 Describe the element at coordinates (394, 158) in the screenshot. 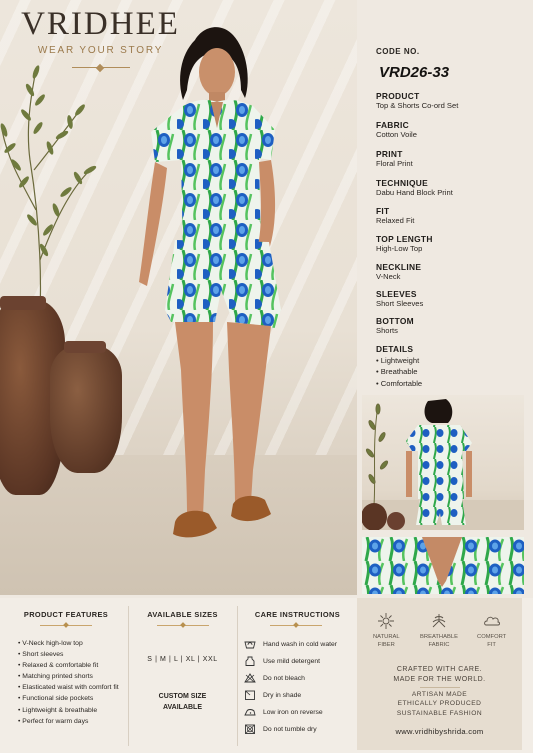

I see `spec-print: PRINT Floral Print` at that location.